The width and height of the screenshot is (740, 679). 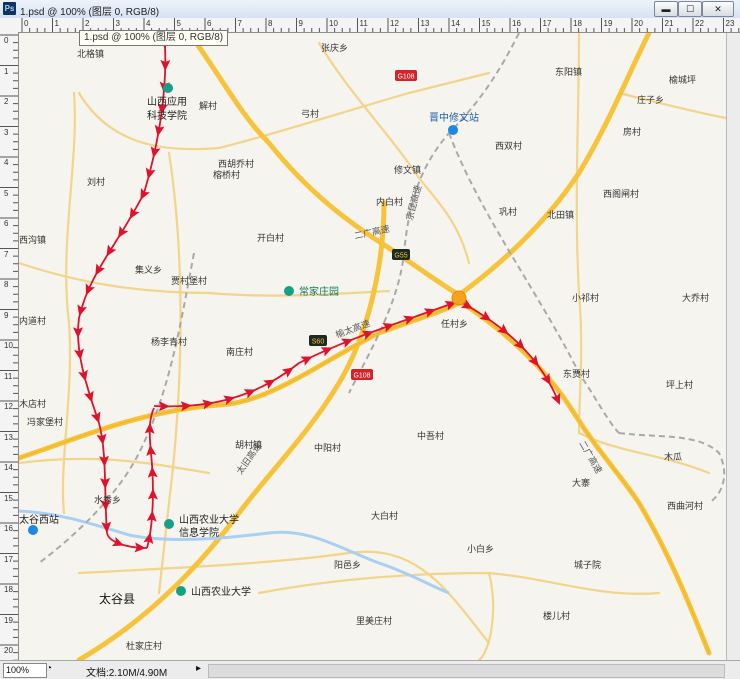 What do you see at coordinates (148, 23) in the screenshot?
I see `ruler-top-label: 4` at bounding box center [148, 23].